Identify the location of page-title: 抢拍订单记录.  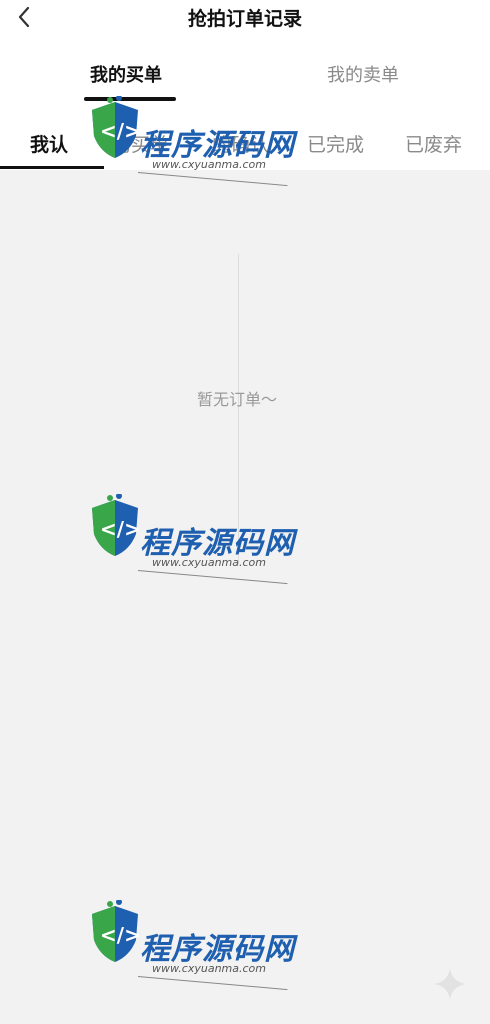
(244, 19).